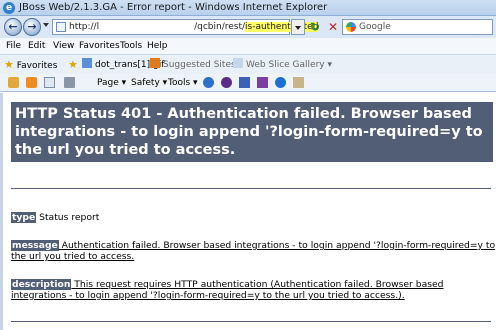  I want to click on print-button, so click(69, 83).